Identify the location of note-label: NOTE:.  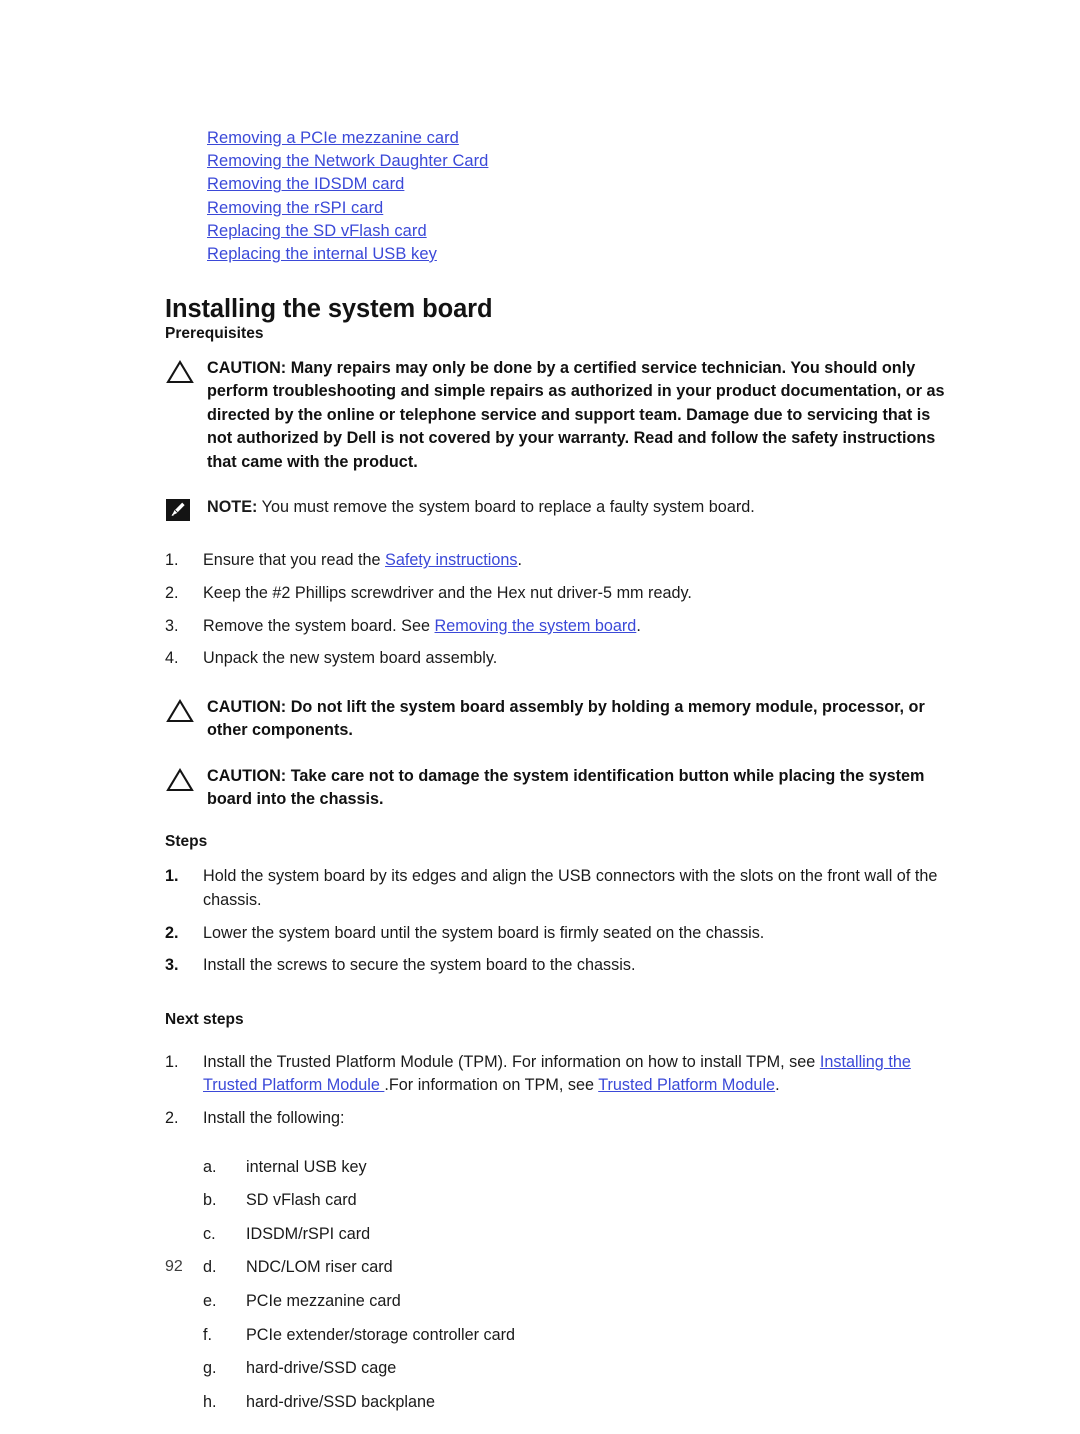
(232, 507).